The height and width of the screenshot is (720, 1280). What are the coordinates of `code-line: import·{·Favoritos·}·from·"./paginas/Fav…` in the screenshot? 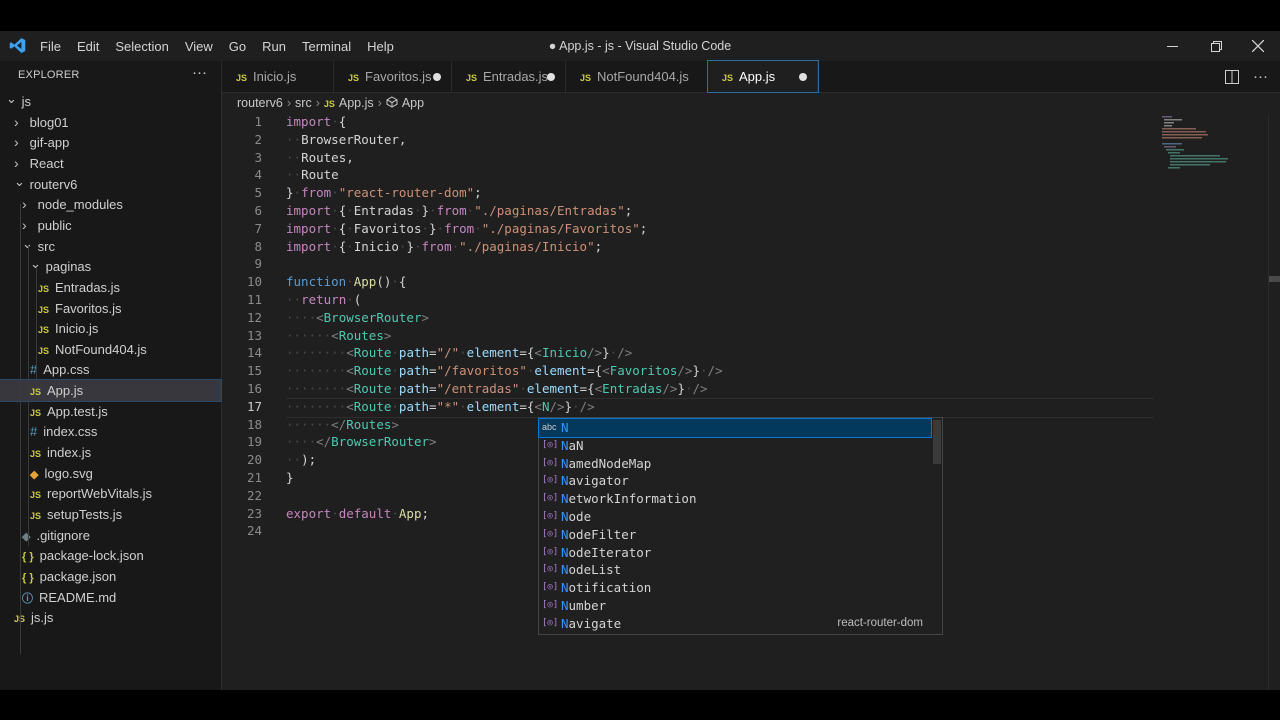 It's located at (466, 228).